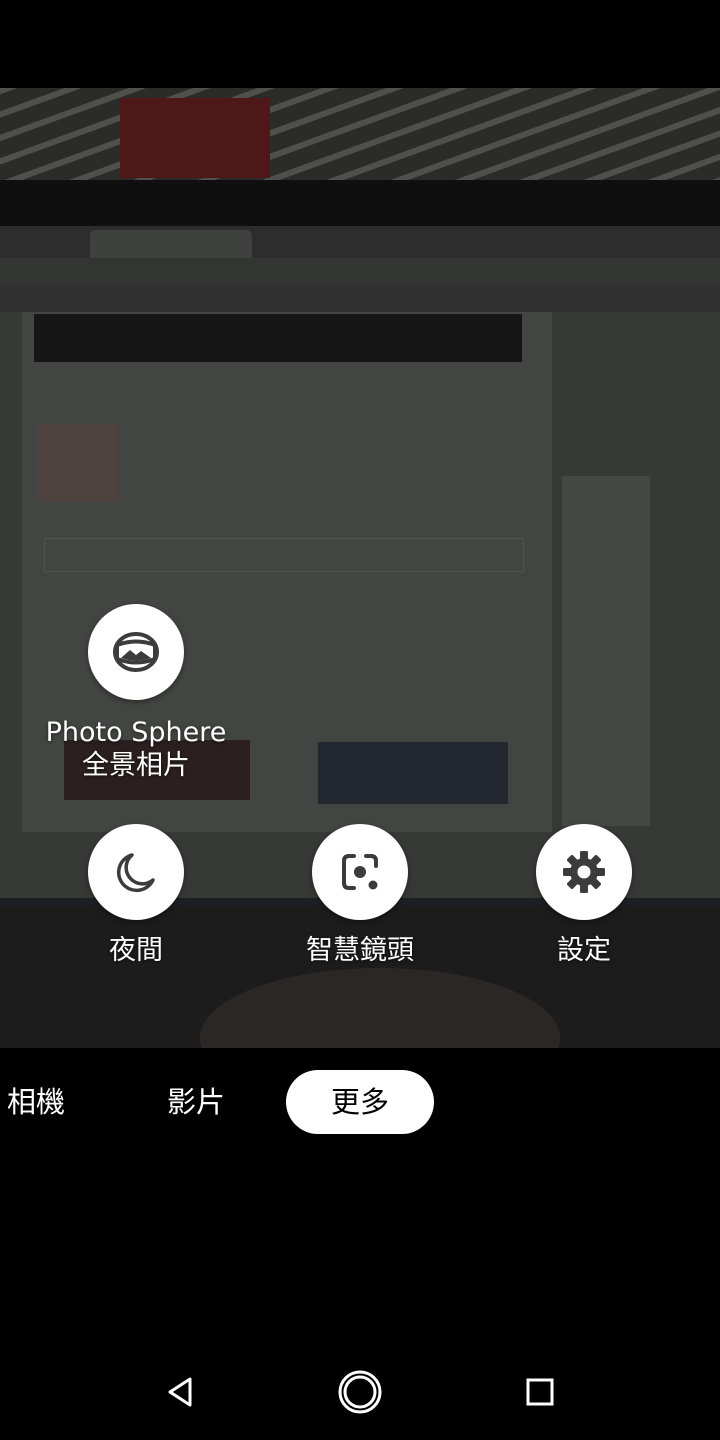 This screenshot has height=1440, width=720. I want to click on mode-settings-label: 設定, so click(584, 950).